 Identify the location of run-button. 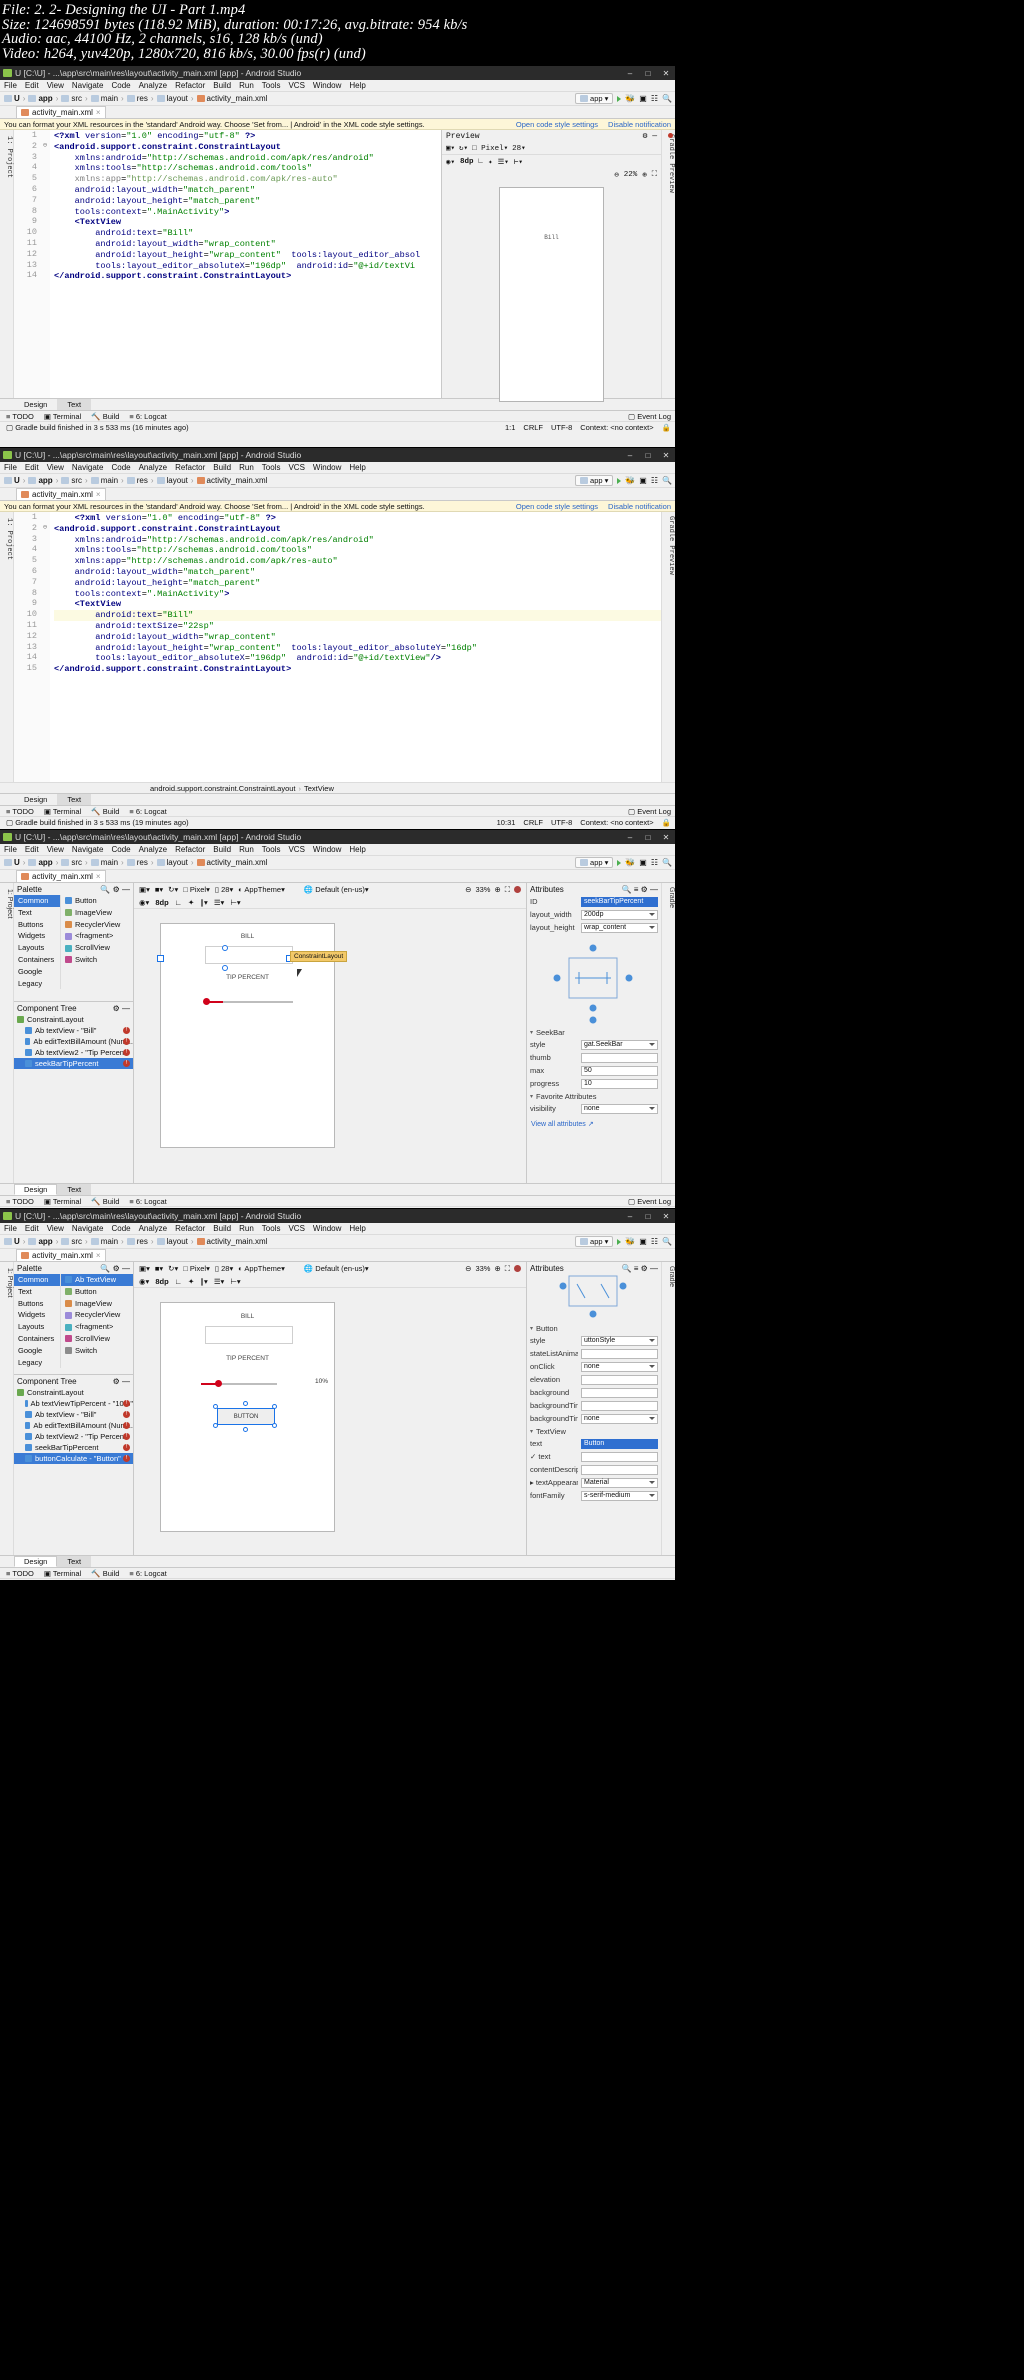
(619, 862).